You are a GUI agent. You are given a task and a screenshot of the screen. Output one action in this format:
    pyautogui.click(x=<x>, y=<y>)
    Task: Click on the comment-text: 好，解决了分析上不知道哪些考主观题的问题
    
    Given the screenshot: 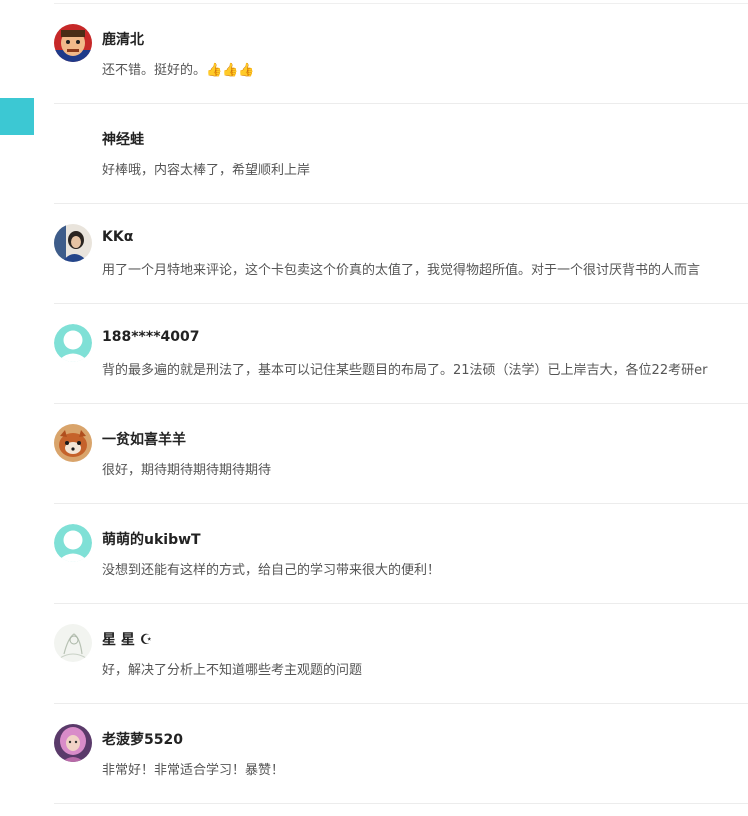 What is the action you would take?
    pyautogui.click(x=232, y=670)
    